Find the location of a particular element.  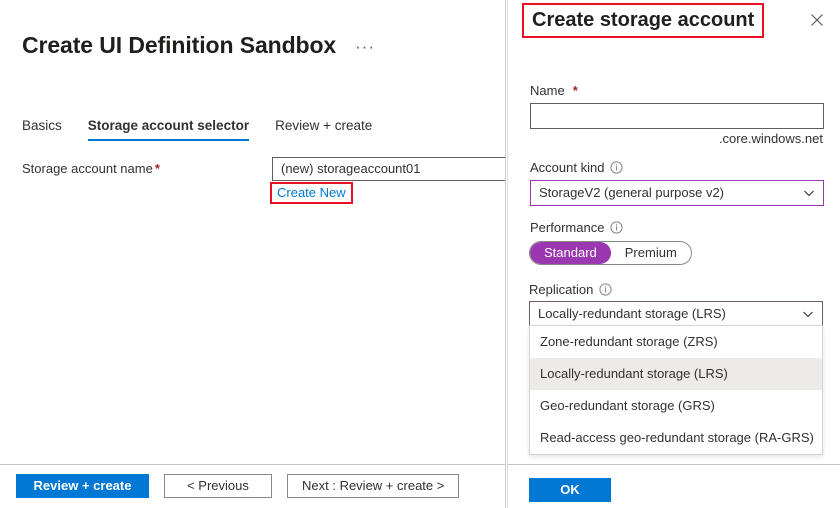

replication-value: Locally-redundant storage (LRS) is located at coordinates (632, 313).